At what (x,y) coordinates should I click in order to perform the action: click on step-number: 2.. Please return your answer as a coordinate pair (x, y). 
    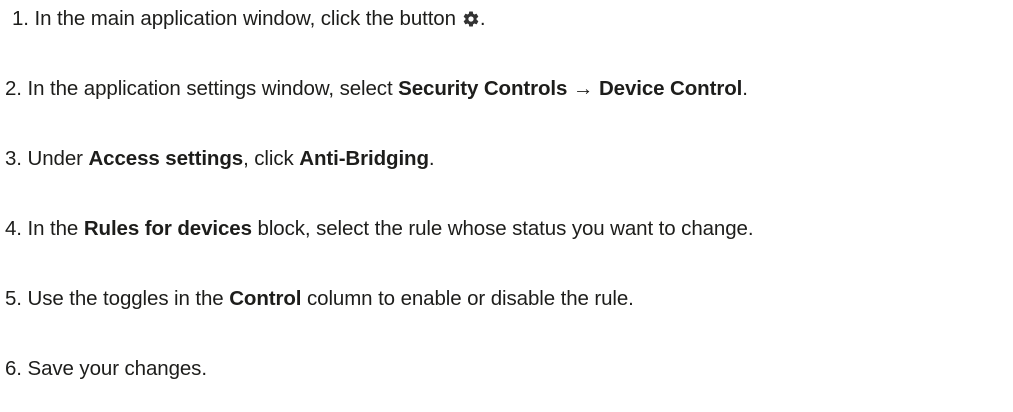
    Looking at the image, I should click on (13, 88).